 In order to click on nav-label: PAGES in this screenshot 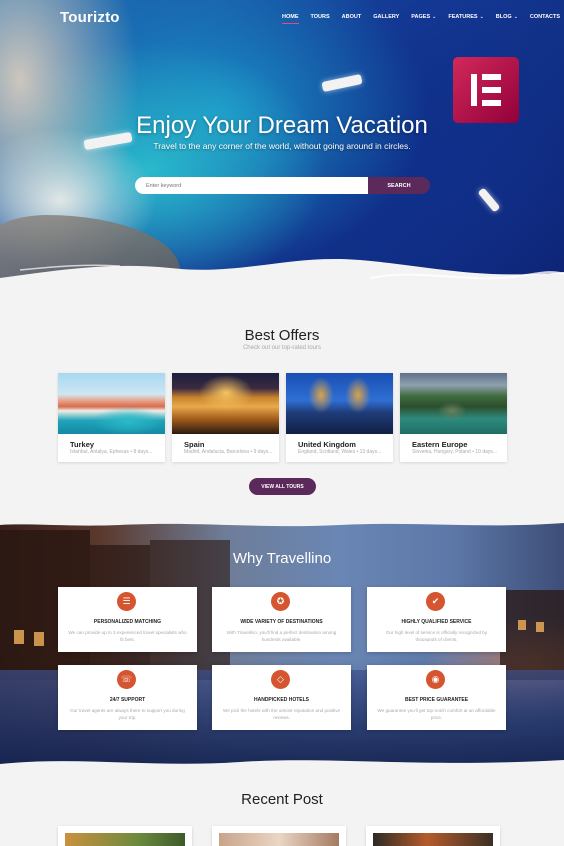, I will do `click(421, 17)`.